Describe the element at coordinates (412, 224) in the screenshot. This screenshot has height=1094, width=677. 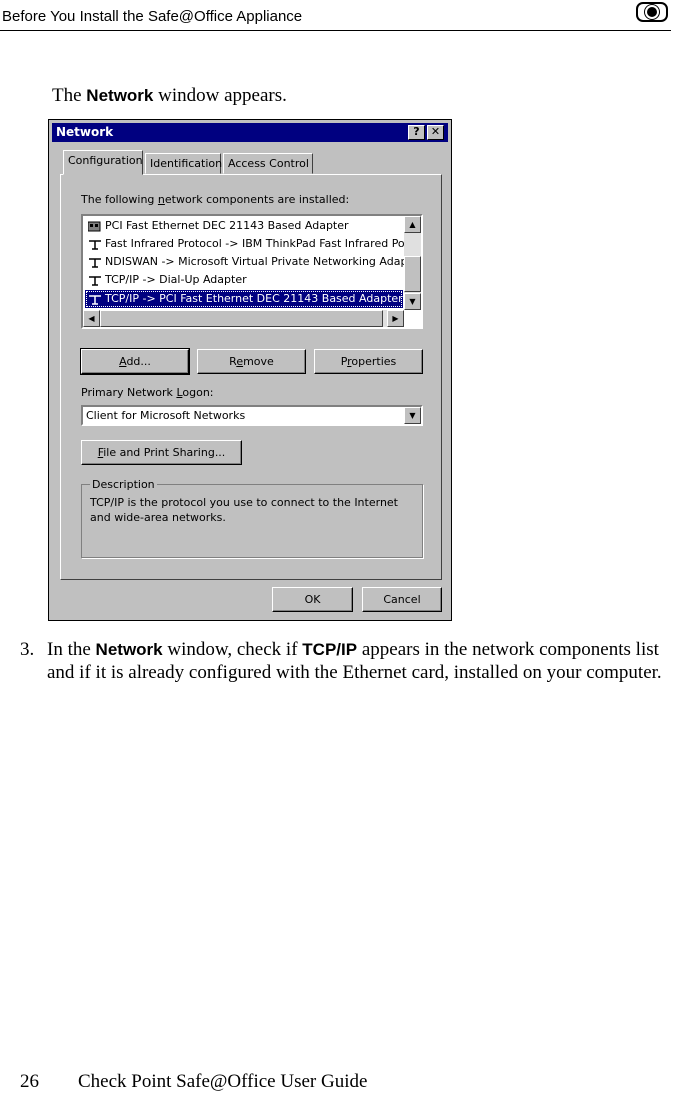
I see `scroll-up-icon: ▲` at that location.